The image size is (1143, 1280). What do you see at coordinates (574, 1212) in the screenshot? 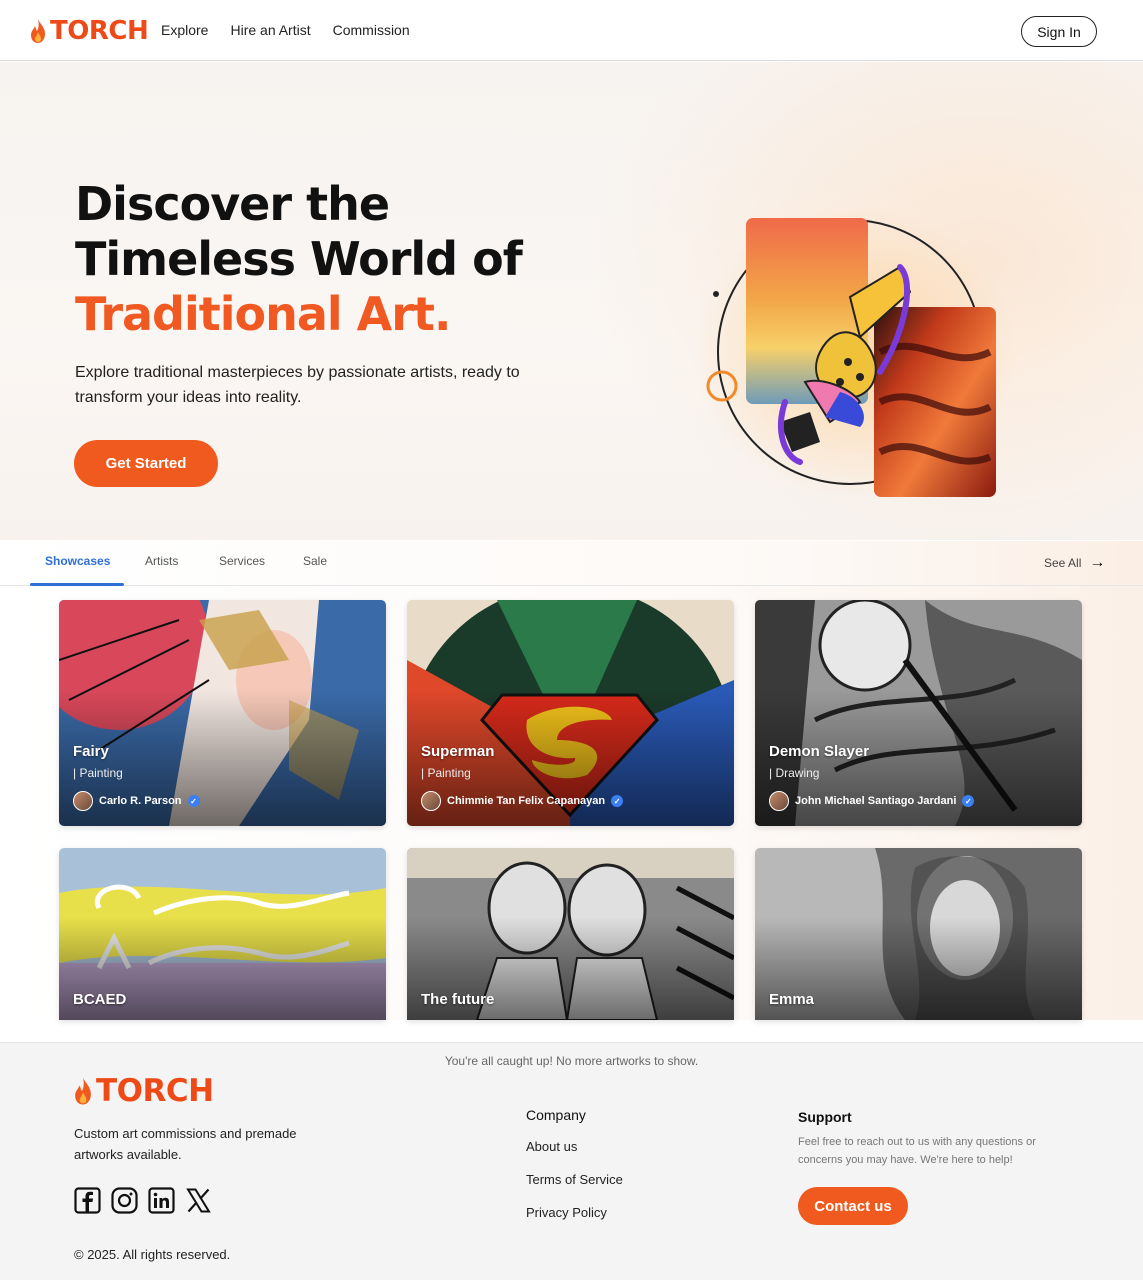
I see `footer-link-privacy: Privacy Policy` at bounding box center [574, 1212].